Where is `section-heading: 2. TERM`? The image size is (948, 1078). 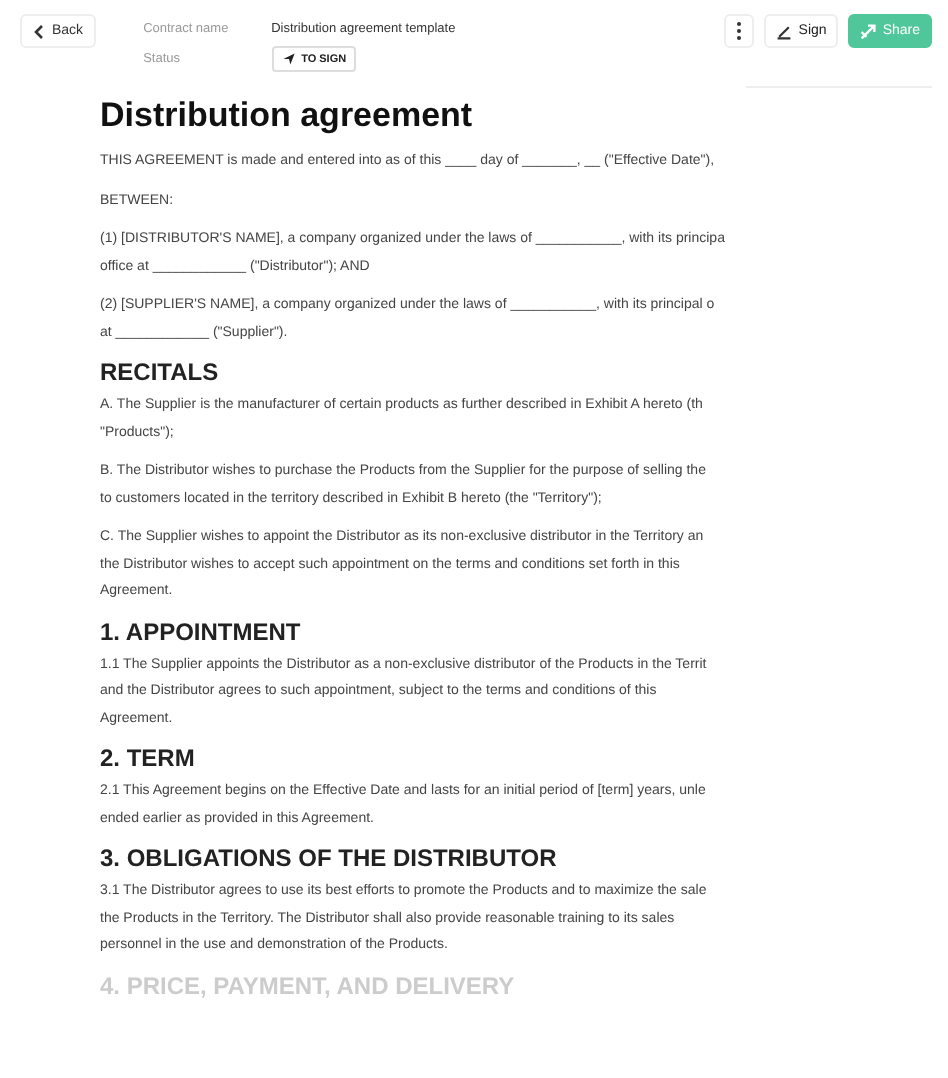 section-heading: 2. TERM is located at coordinates (148, 758).